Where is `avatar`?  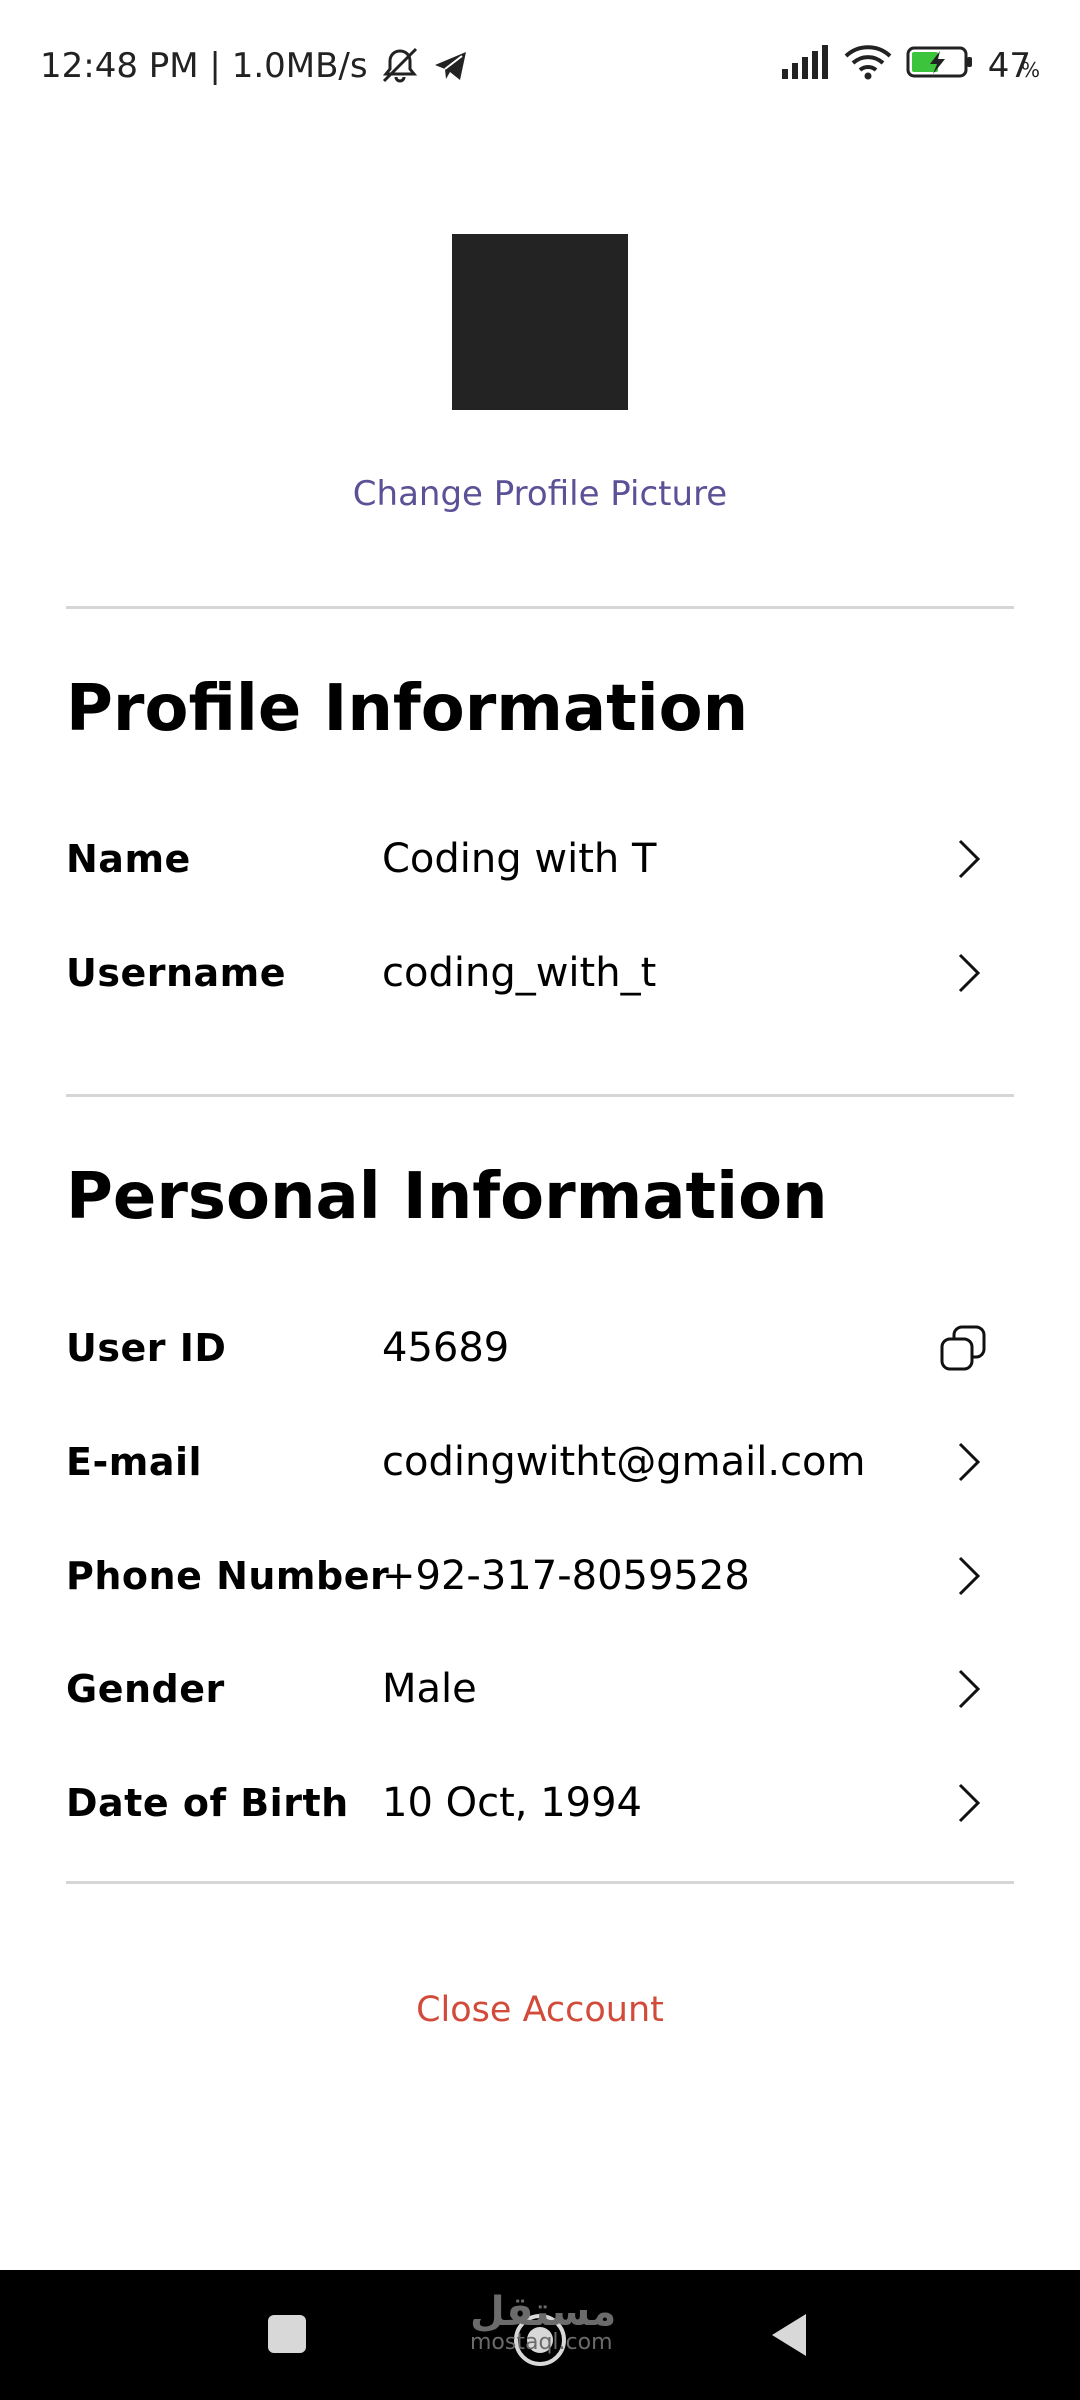
avatar is located at coordinates (540, 322).